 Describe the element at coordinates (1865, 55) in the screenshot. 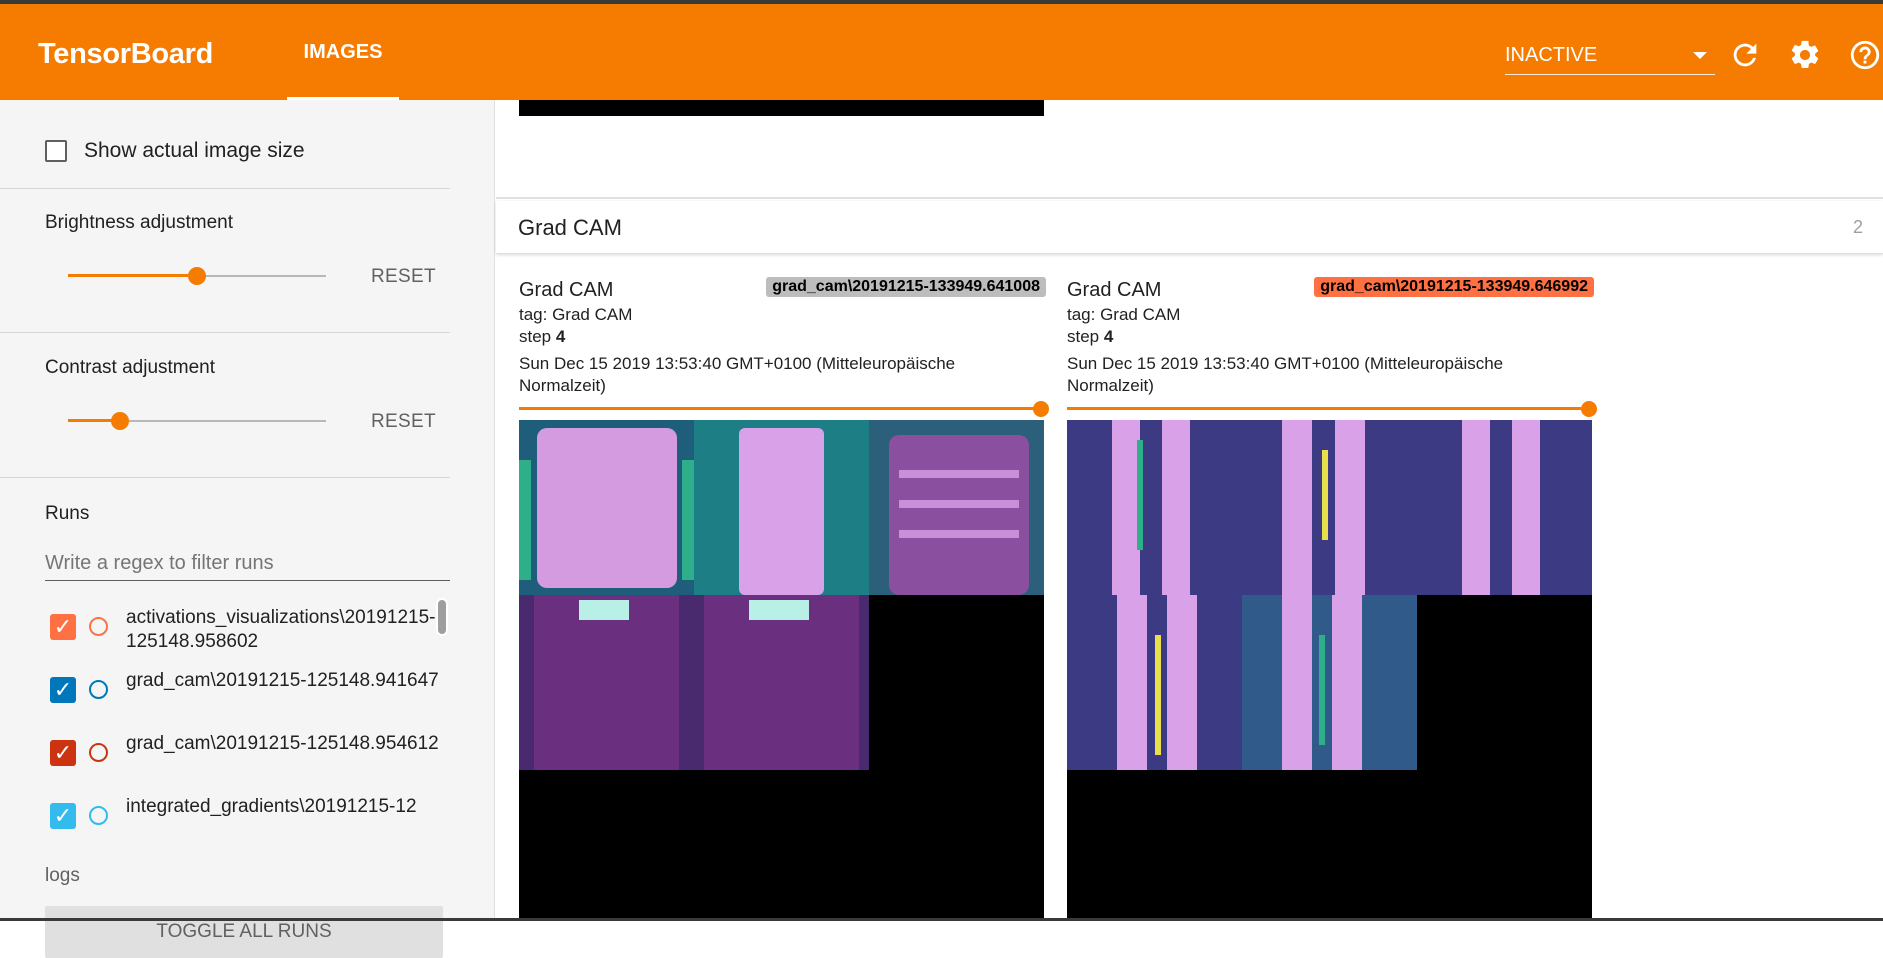

I see `help-icon` at that location.